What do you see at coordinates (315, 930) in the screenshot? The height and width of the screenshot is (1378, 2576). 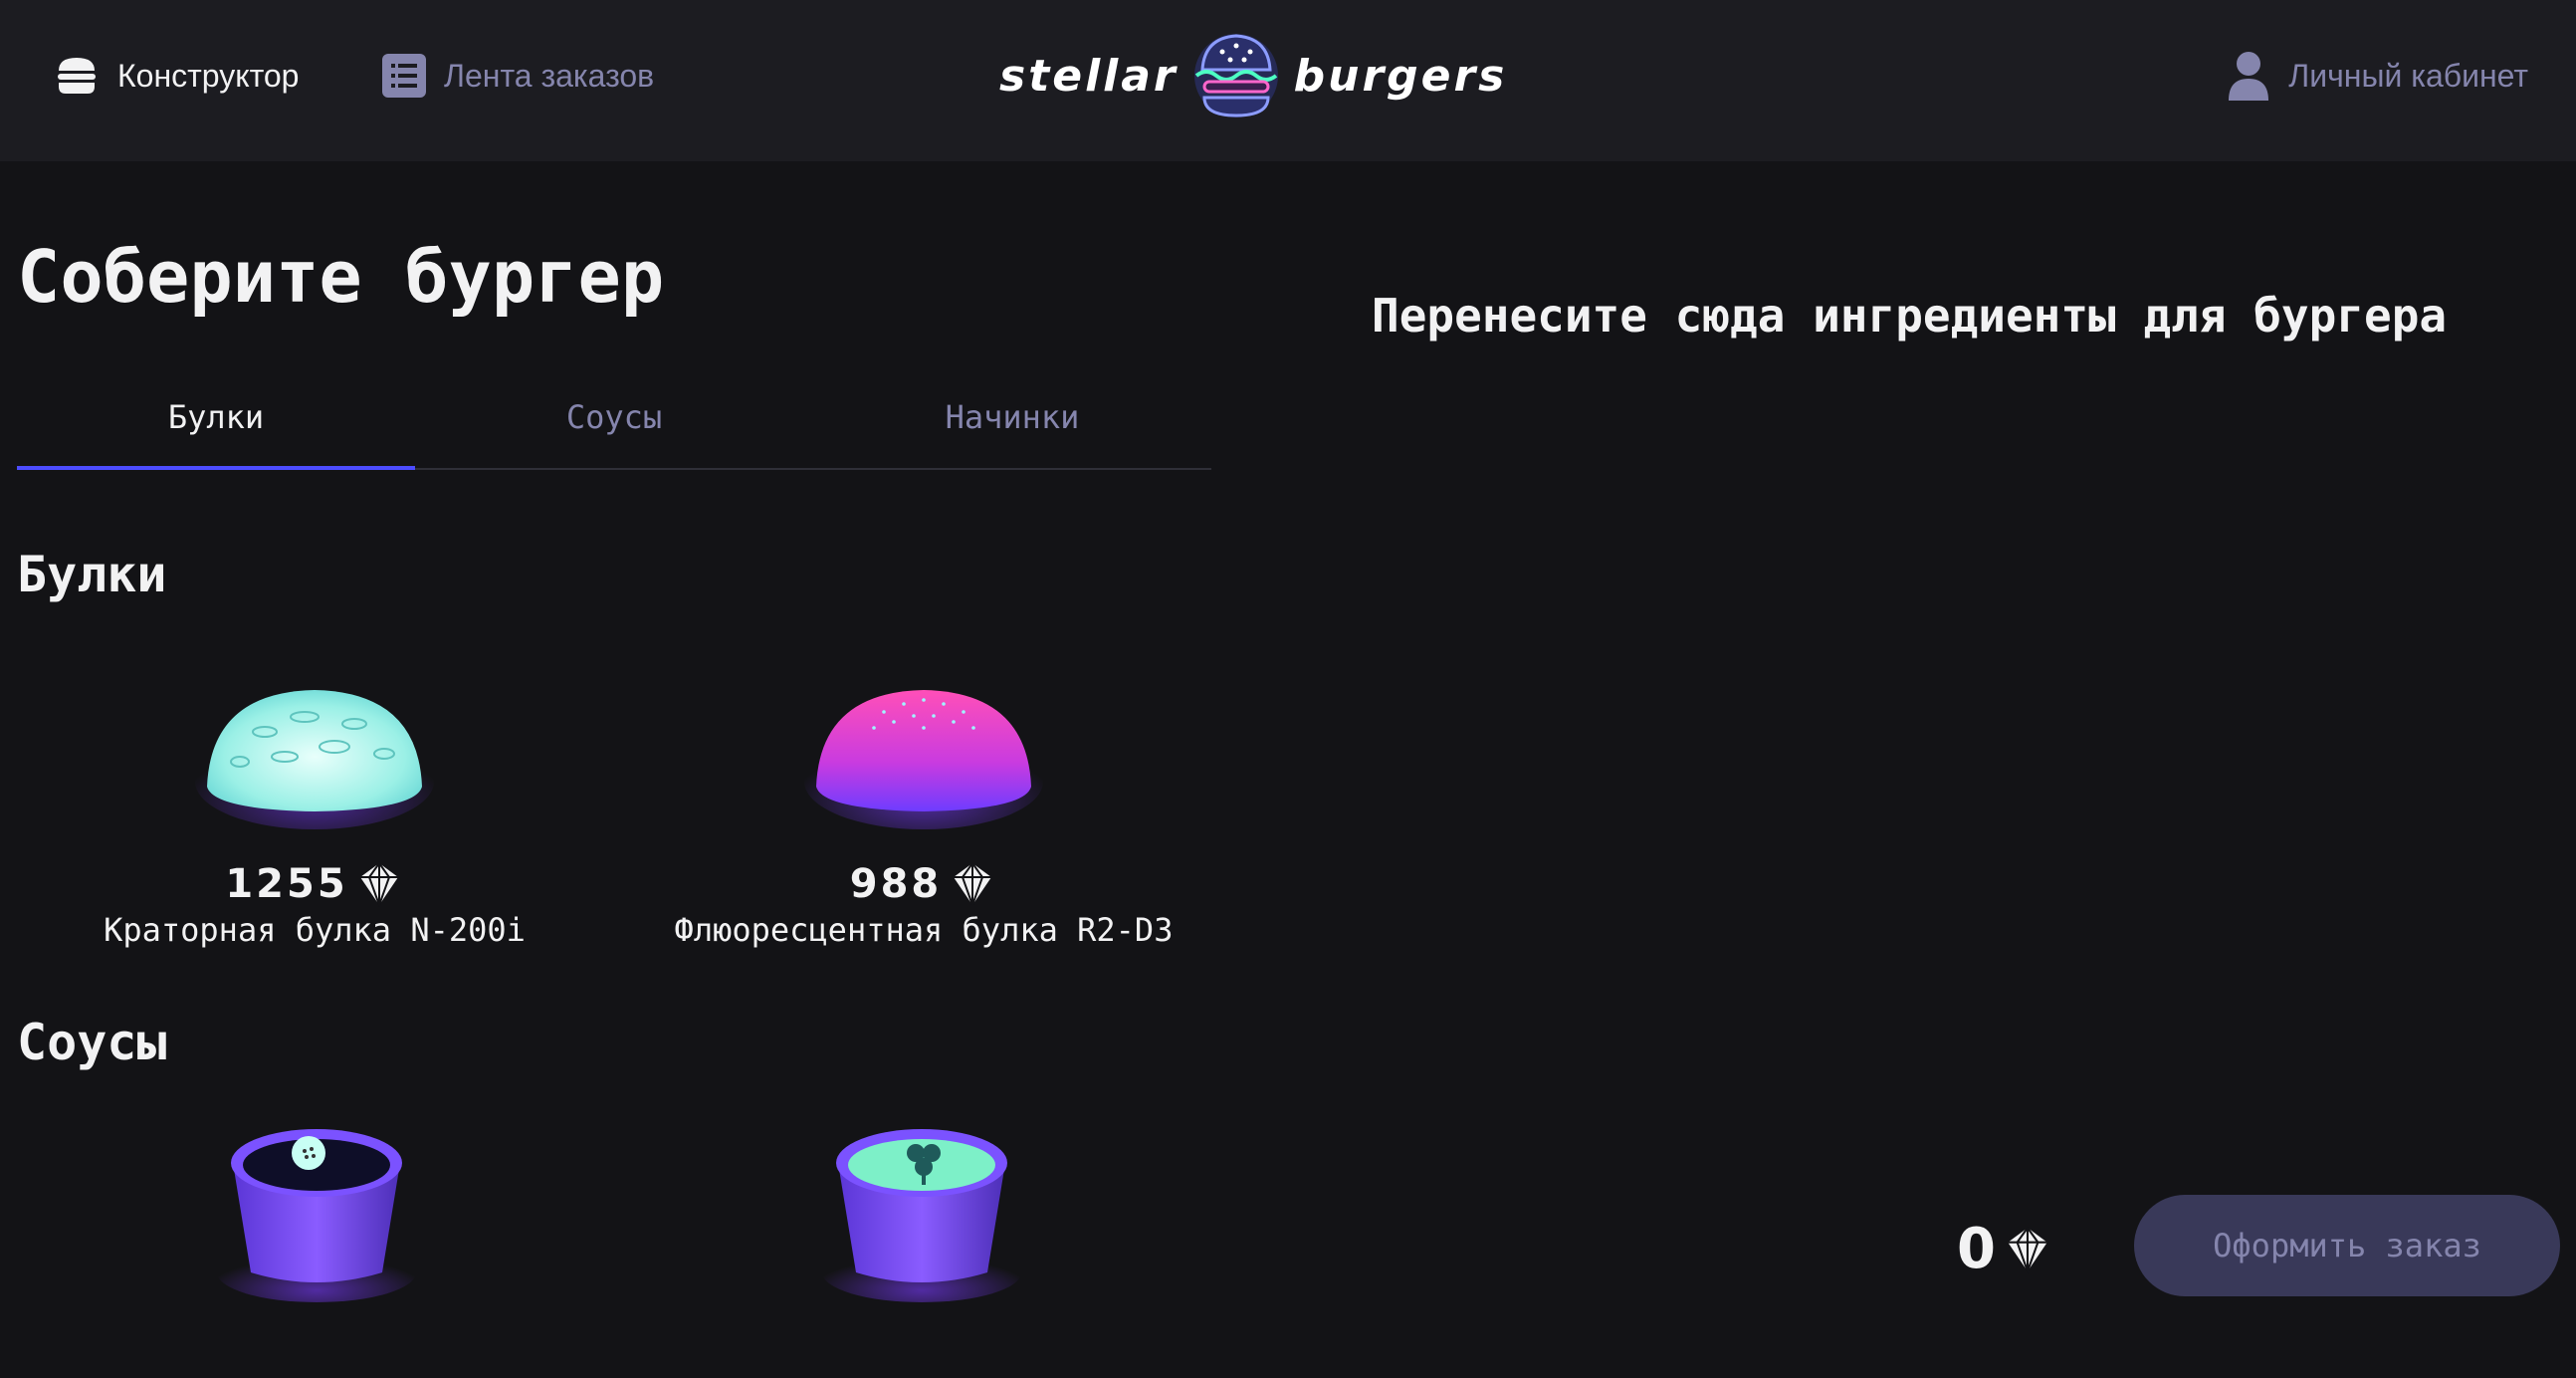 I see `ingredient-name: Краторная булка N-200i` at bounding box center [315, 930].